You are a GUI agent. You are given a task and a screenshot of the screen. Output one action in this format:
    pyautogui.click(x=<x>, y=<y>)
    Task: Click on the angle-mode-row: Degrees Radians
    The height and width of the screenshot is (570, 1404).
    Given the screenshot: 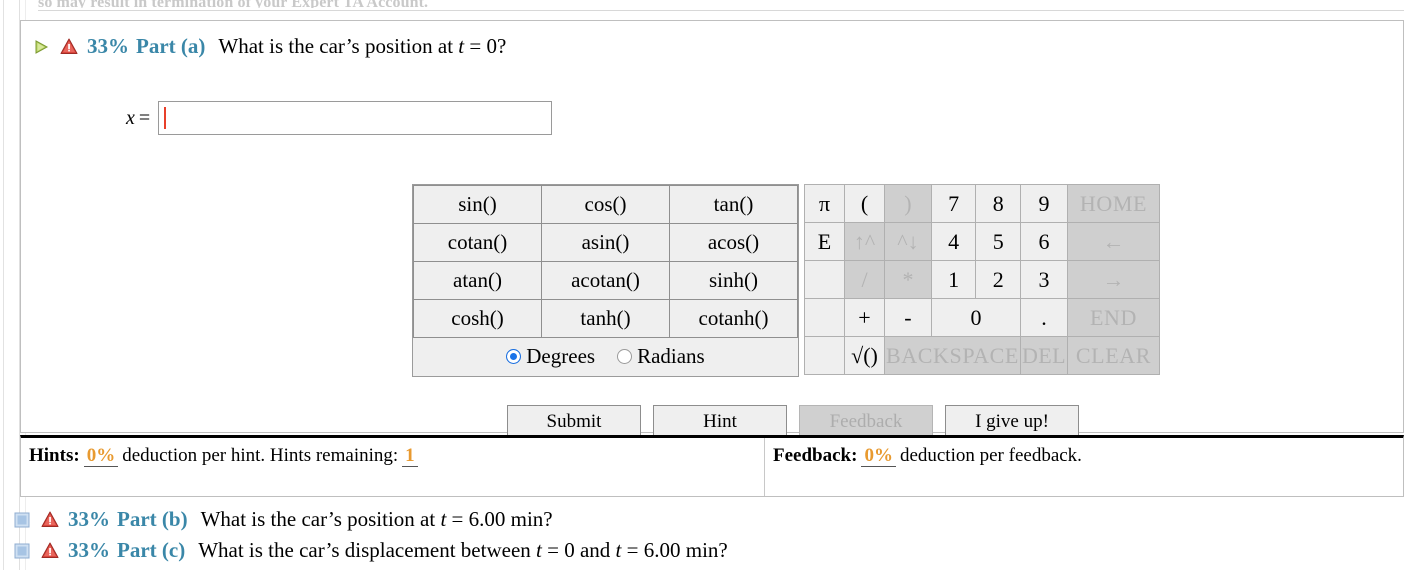 What is the action you would take?
    pyautogui.click(x=605, y=356)
    